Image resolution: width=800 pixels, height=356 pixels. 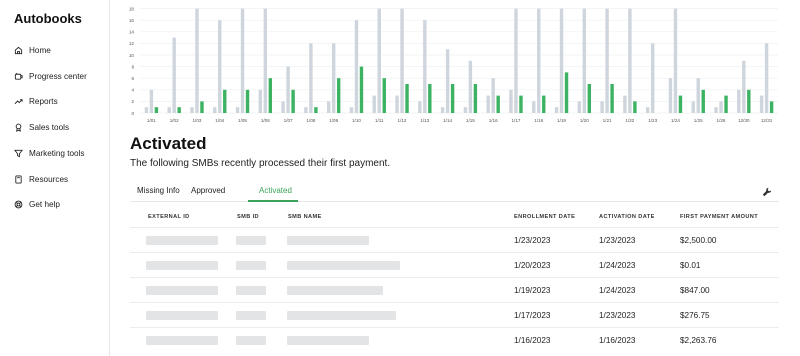 I want to click on enrollment-date: 1/17/2023, so click(x=532, y=315).